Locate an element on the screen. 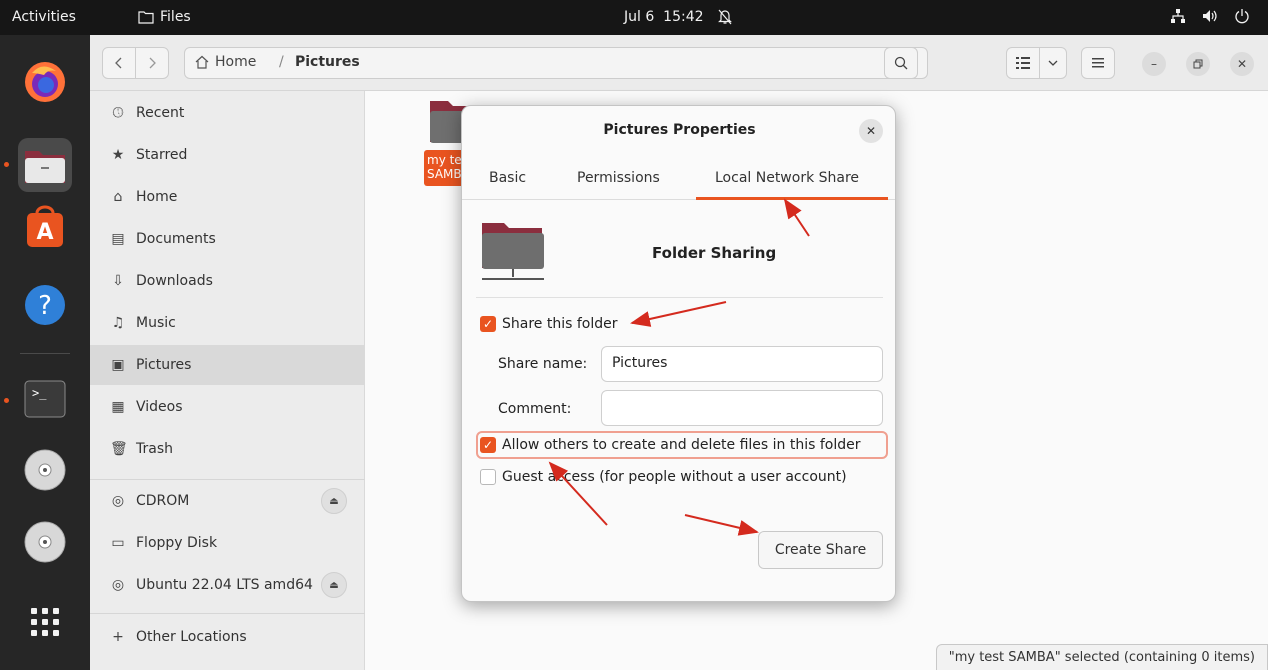 This screenshot has height=670, width=1268. maximize-button is located at coordinates (1198, 64).